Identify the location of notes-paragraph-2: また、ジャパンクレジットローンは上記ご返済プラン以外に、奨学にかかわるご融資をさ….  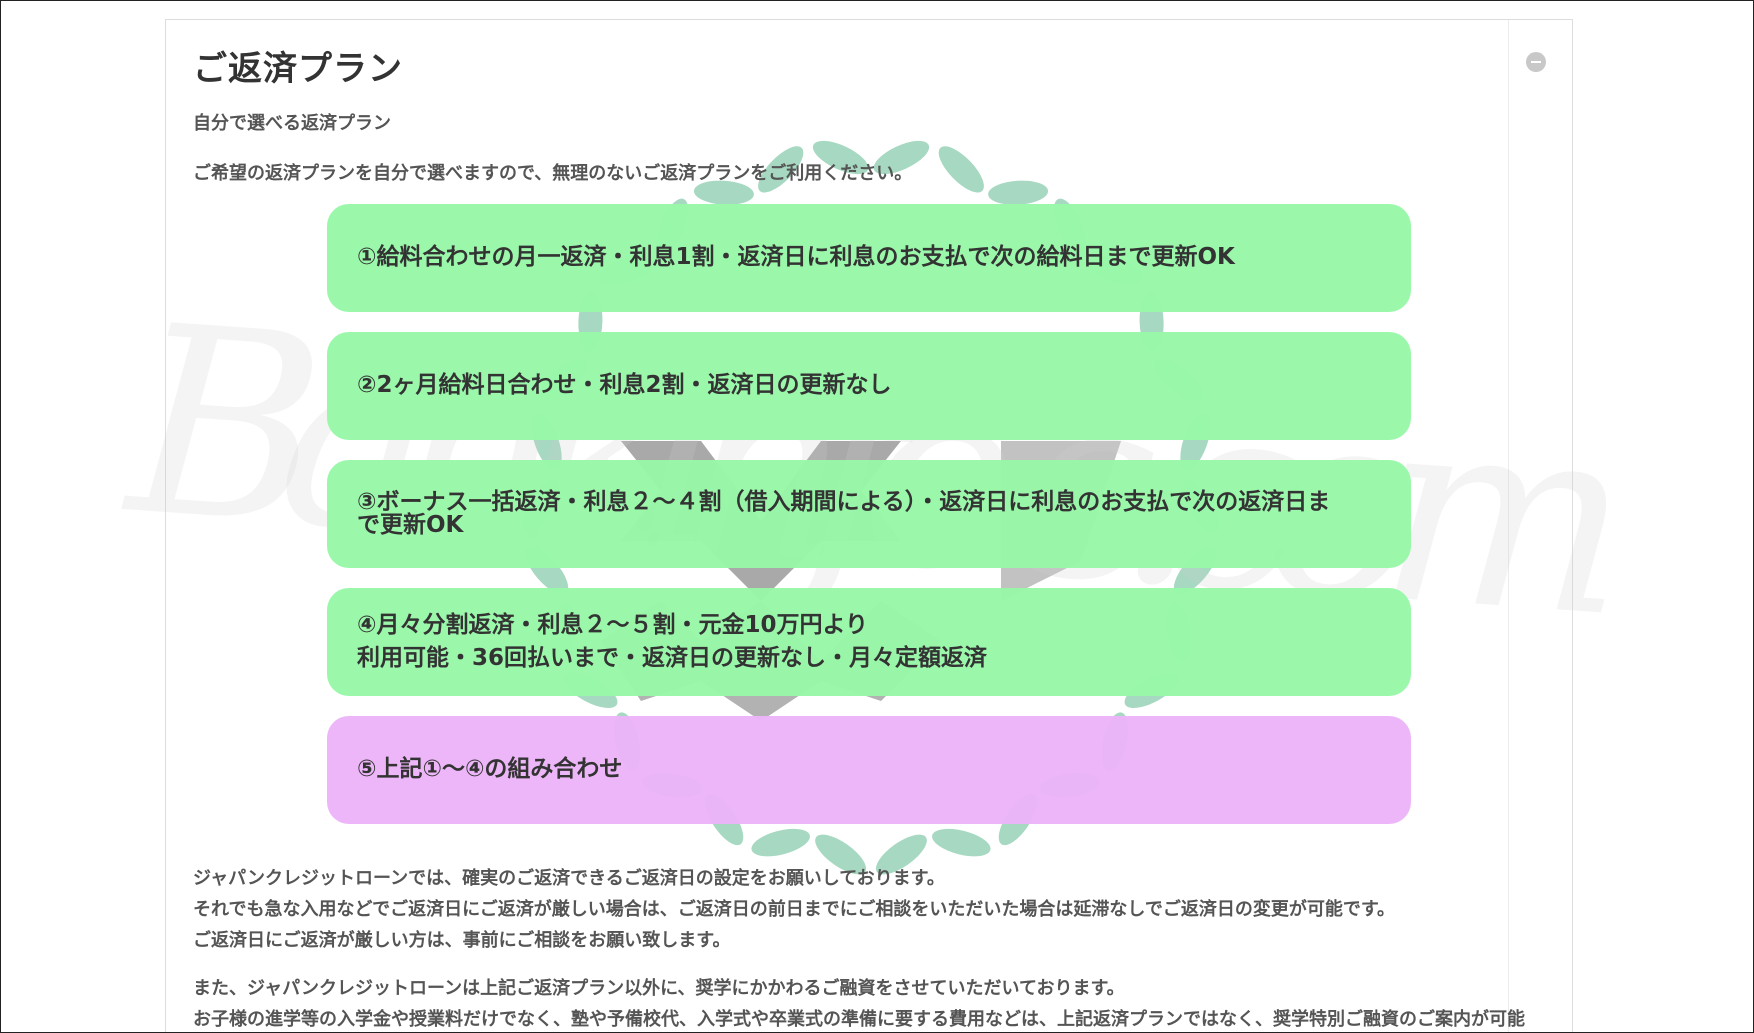
(859, 1002).